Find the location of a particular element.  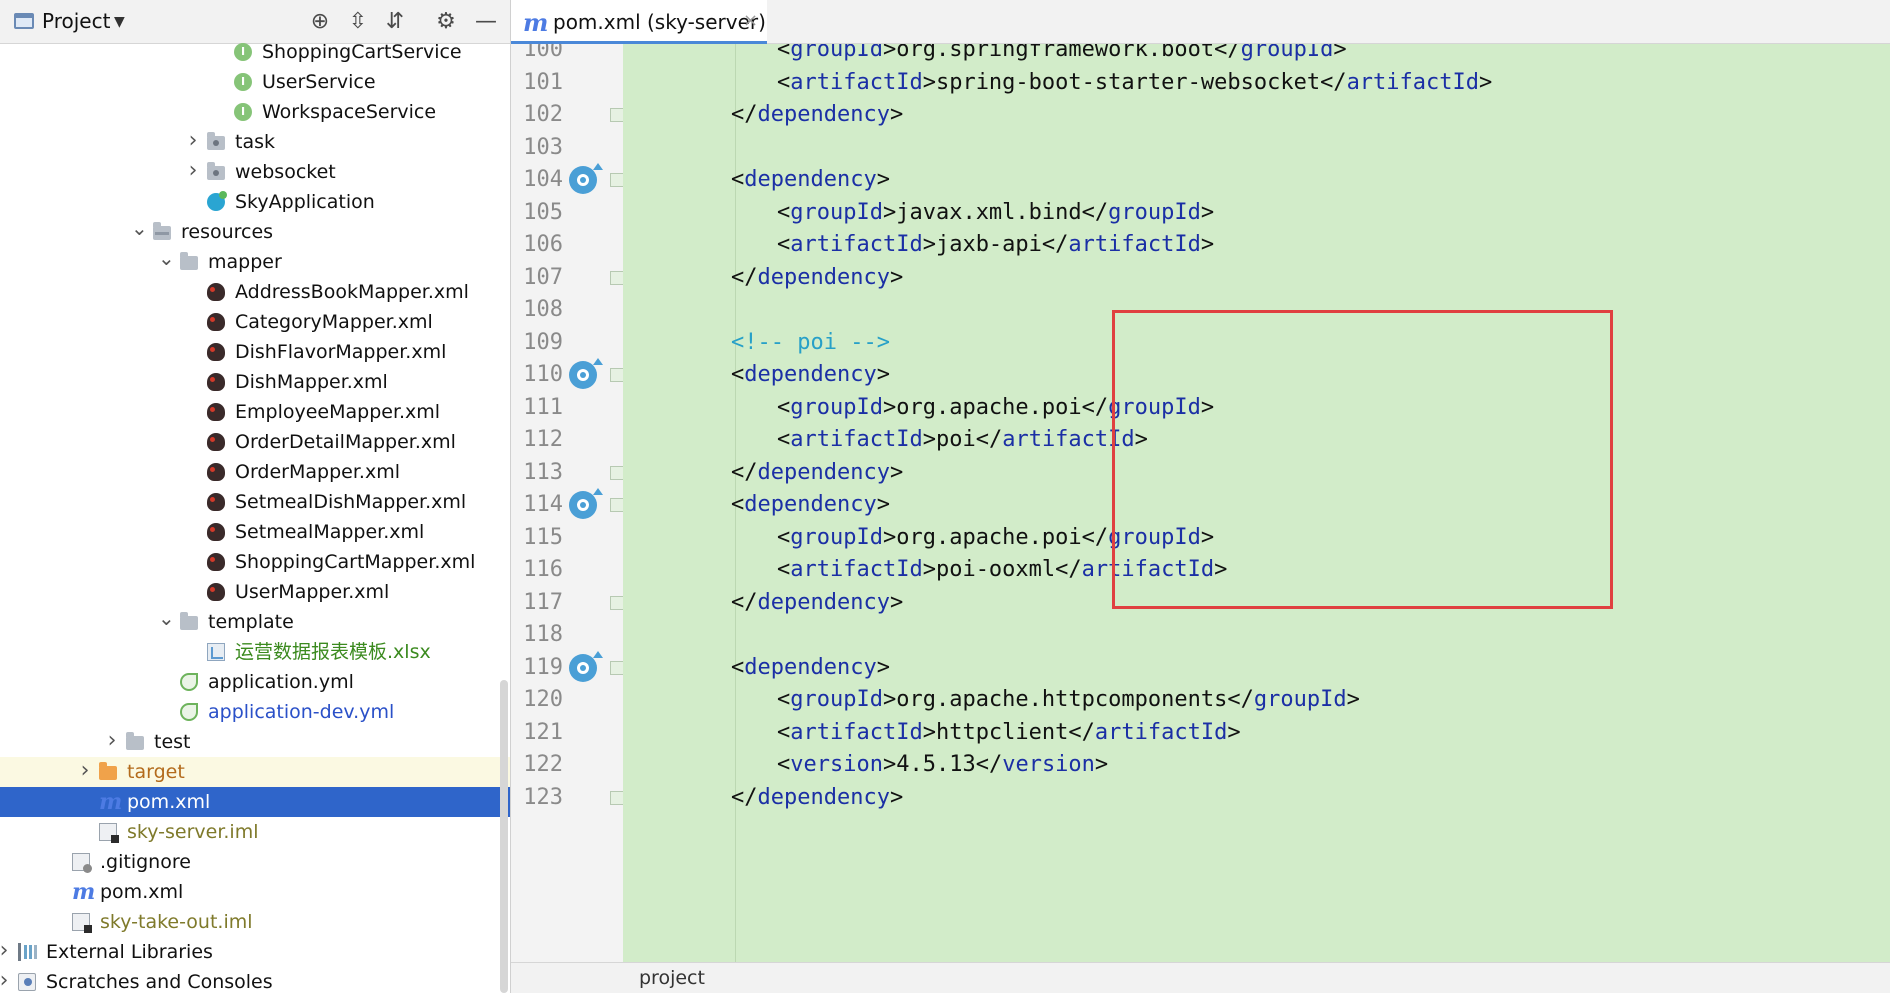

tree-scrollbar is located at coordinates (504, 836).